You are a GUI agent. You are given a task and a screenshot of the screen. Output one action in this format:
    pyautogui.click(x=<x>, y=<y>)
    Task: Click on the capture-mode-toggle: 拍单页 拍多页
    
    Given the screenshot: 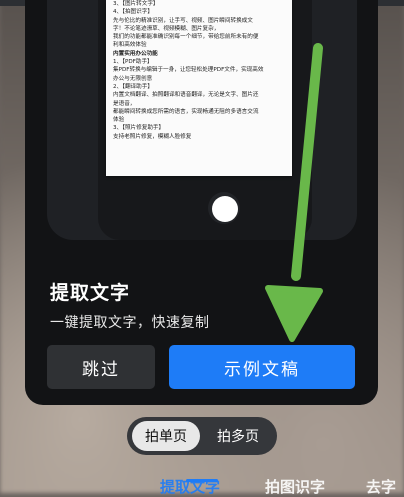 What is the action you would take?
    pyautogui.click(x=202, y=436)
    